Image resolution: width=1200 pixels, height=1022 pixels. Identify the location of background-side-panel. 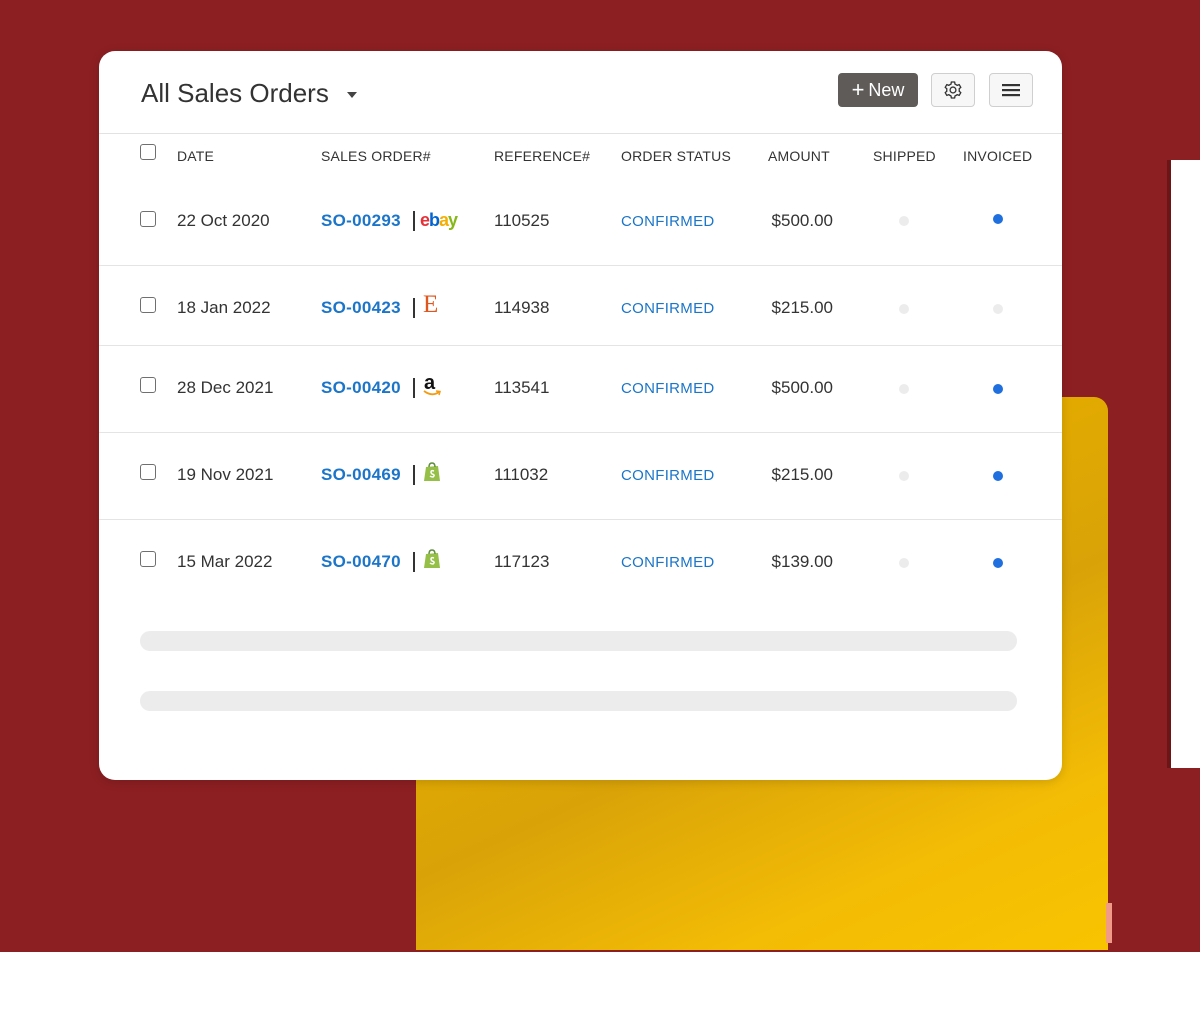
(1183, 464).